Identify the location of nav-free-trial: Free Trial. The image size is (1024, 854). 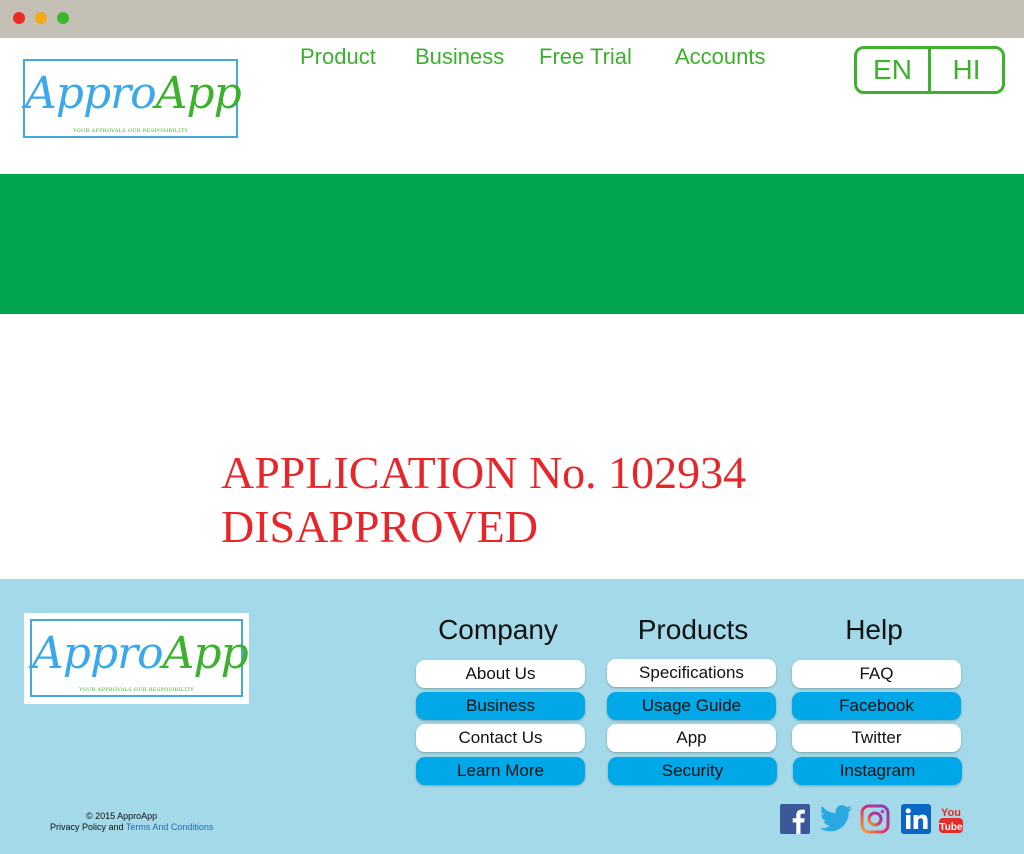
(585, 57).